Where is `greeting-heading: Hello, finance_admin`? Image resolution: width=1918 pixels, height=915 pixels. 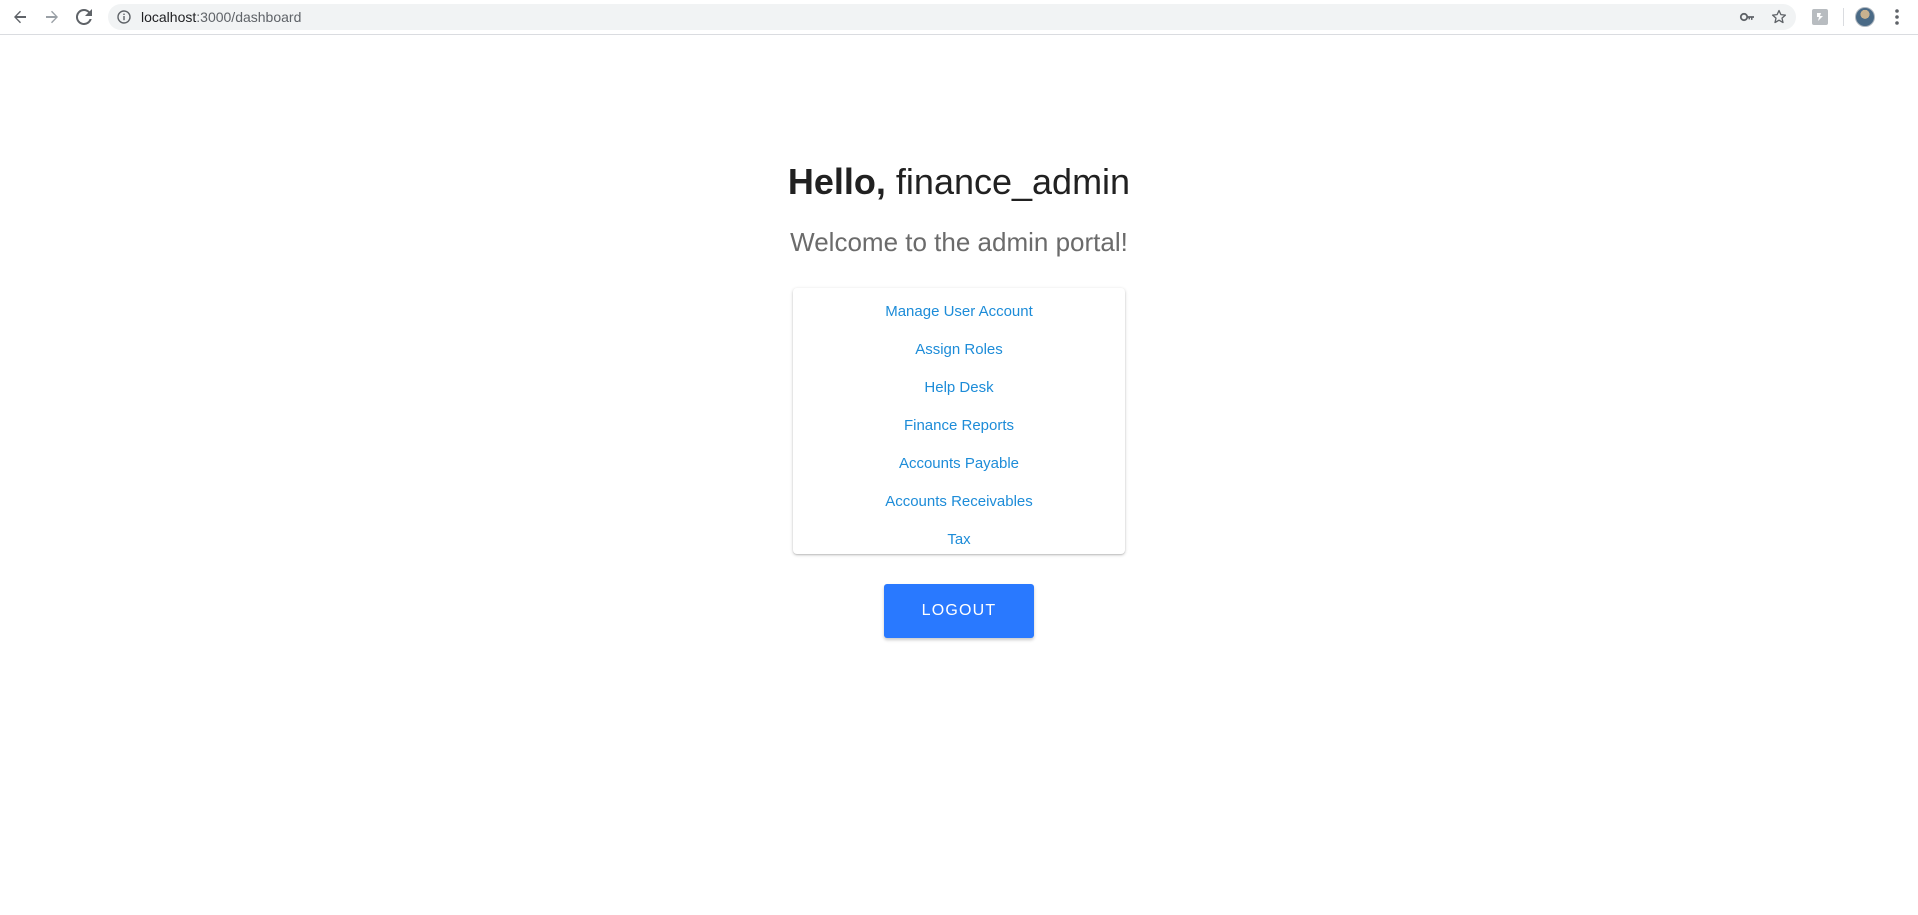
greeting-heading: Hello, finance_admin is located at coordinates (959, 182).